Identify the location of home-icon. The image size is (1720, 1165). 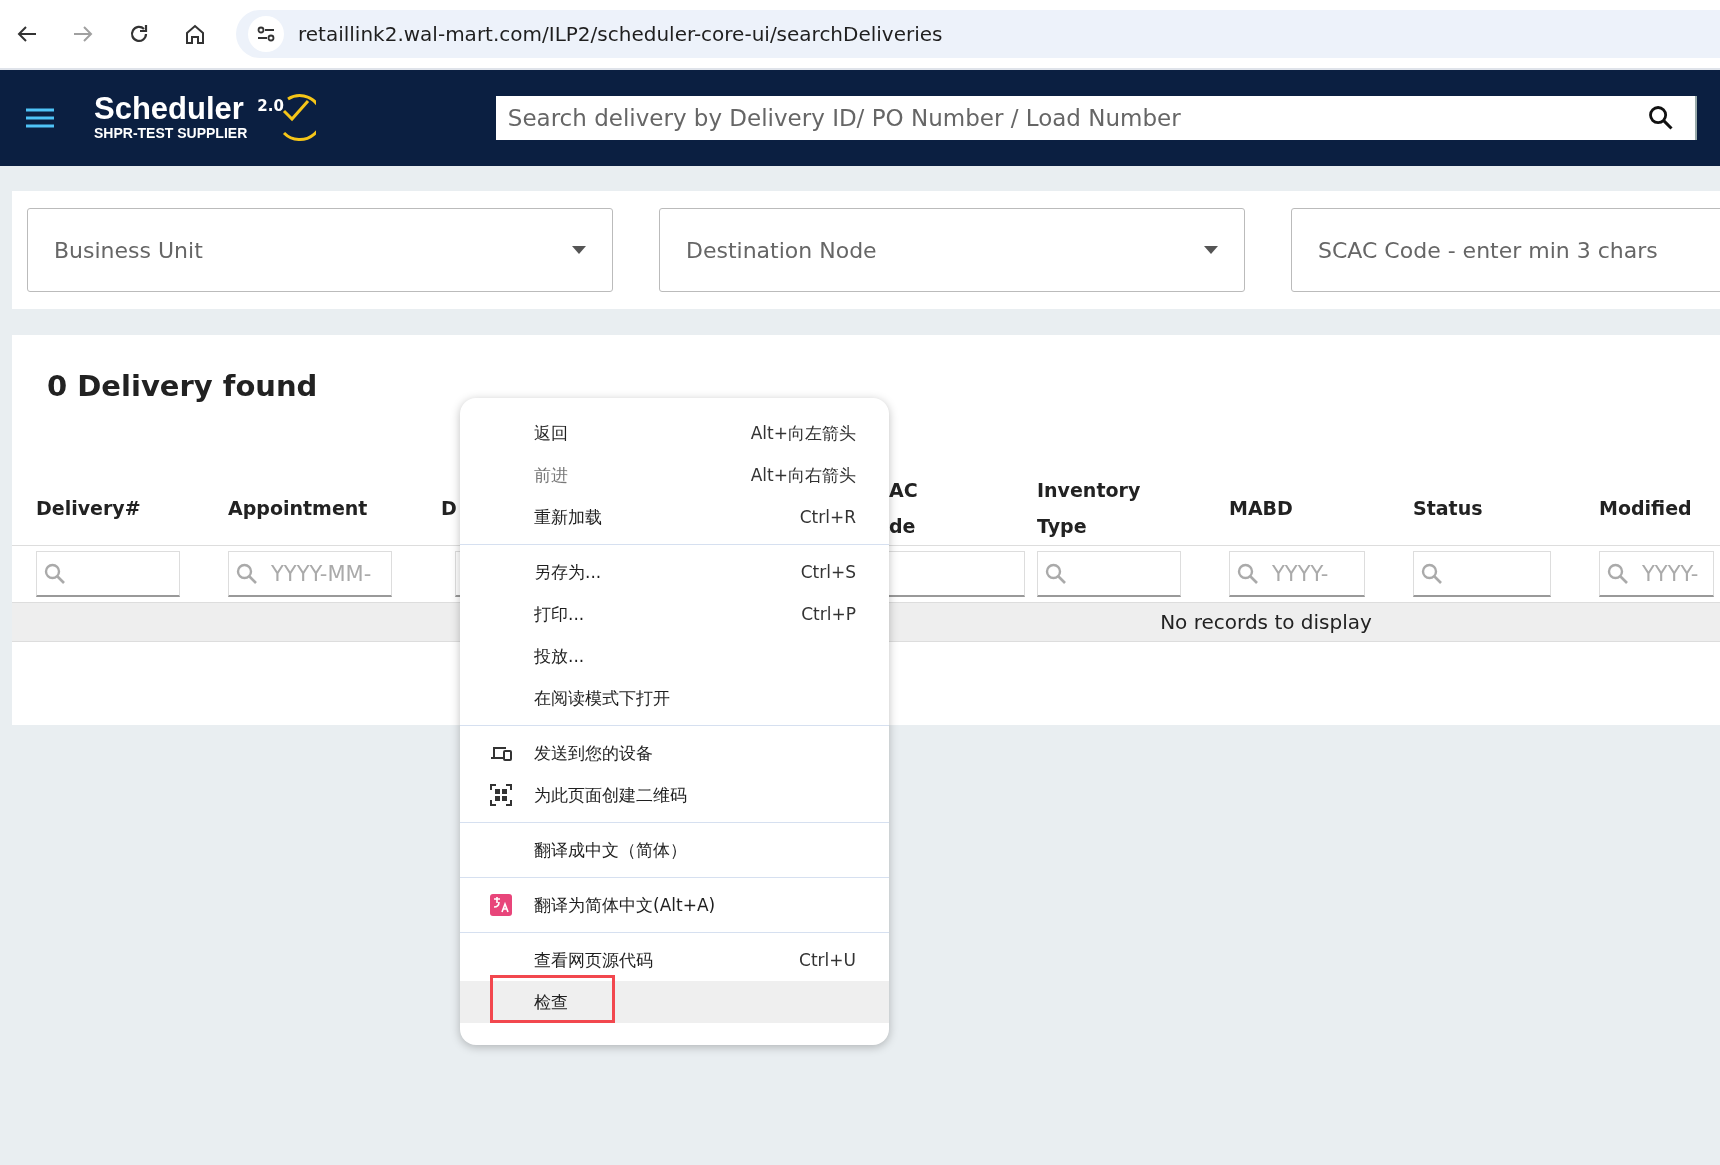
(195, 34).